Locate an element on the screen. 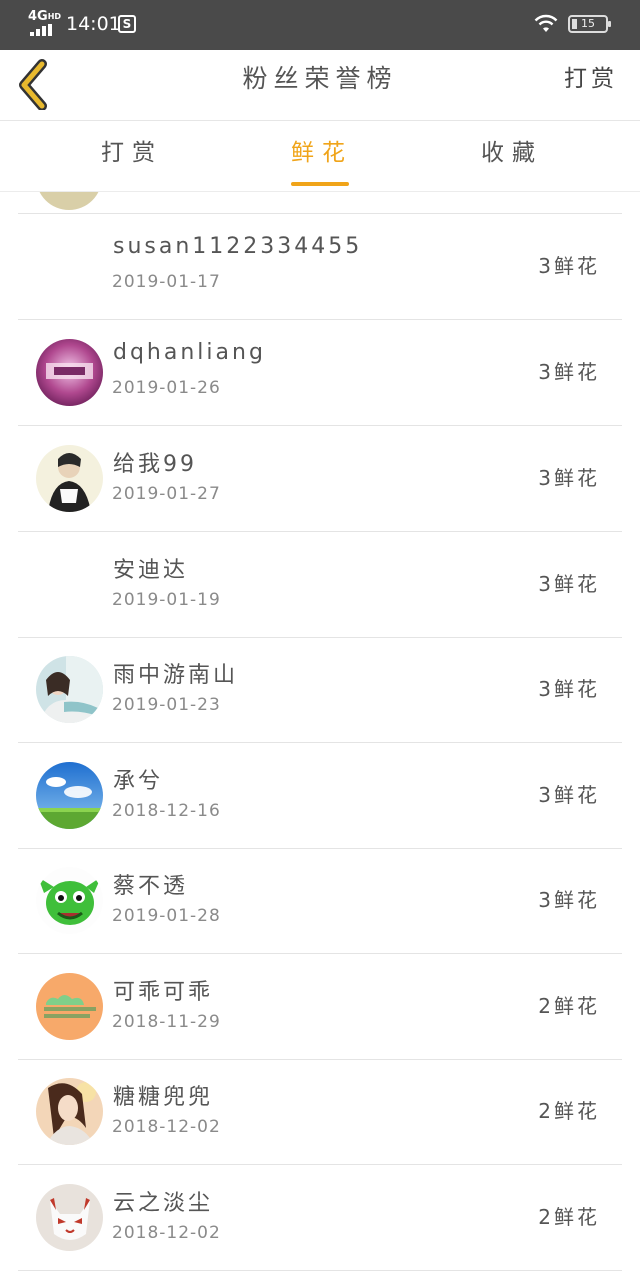 Image resolution: width=640 pixels, height=1276 pixels. list-item: 蔡不透 2019-01-28 3鲜花 is located at coordinates (320, 901).